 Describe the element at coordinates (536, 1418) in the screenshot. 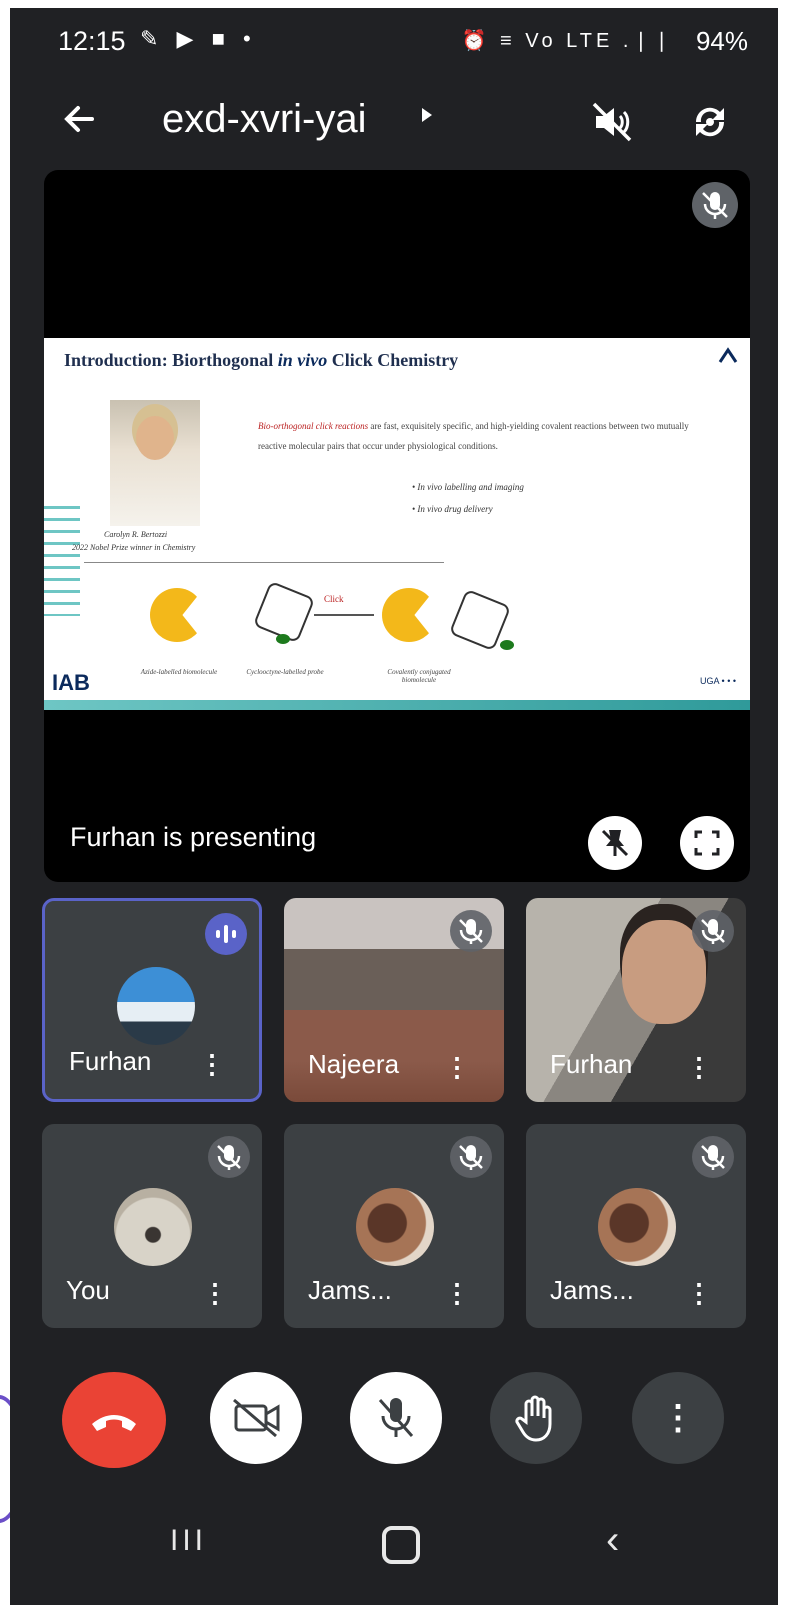

I see `raise-hand-button` at that location.